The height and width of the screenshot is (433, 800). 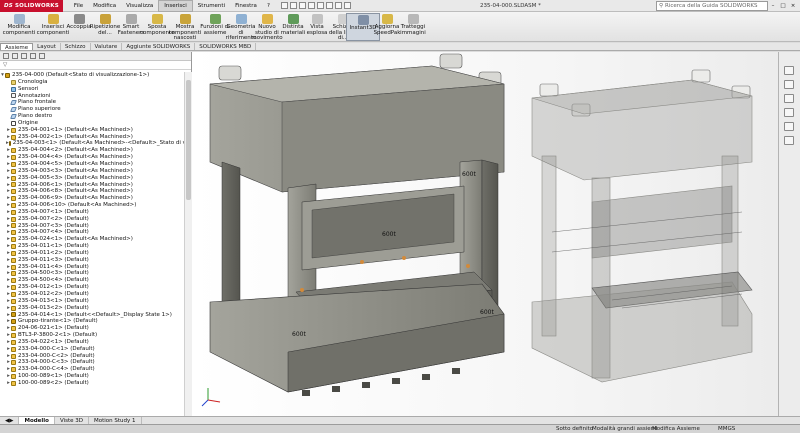 I want to click on view-palette-icon, so click(x=789, y=112).